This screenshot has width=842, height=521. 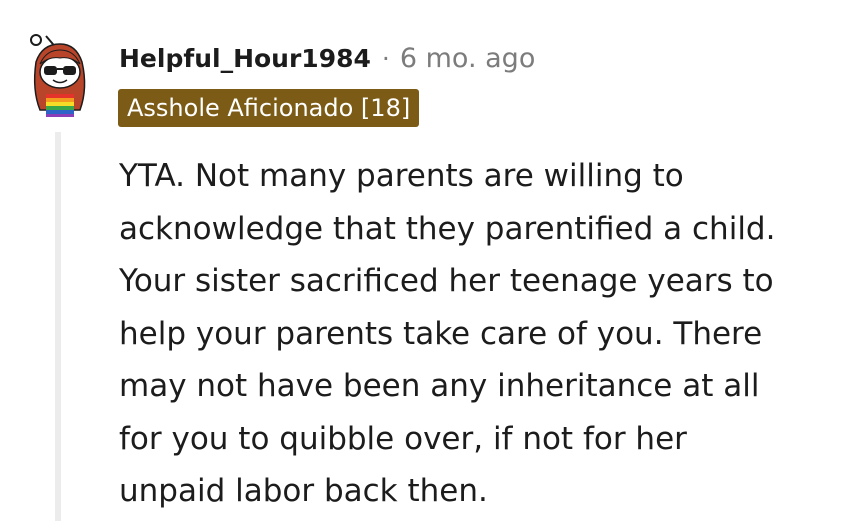 What do you see at coordinates (401, 176) in the screenshot?
I see `comment-text-line: YTA. Not many parents are willing to` at bounding box center [401, 176].